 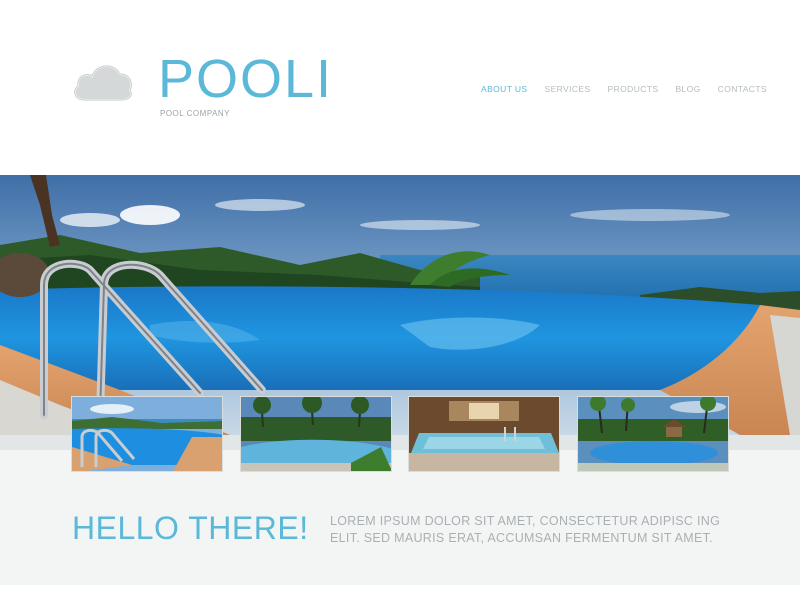 I want to click on main-nav: ABOUT US SERVICES PRODUCTS BLOG CONTACTS, so click(x=624, y=89).